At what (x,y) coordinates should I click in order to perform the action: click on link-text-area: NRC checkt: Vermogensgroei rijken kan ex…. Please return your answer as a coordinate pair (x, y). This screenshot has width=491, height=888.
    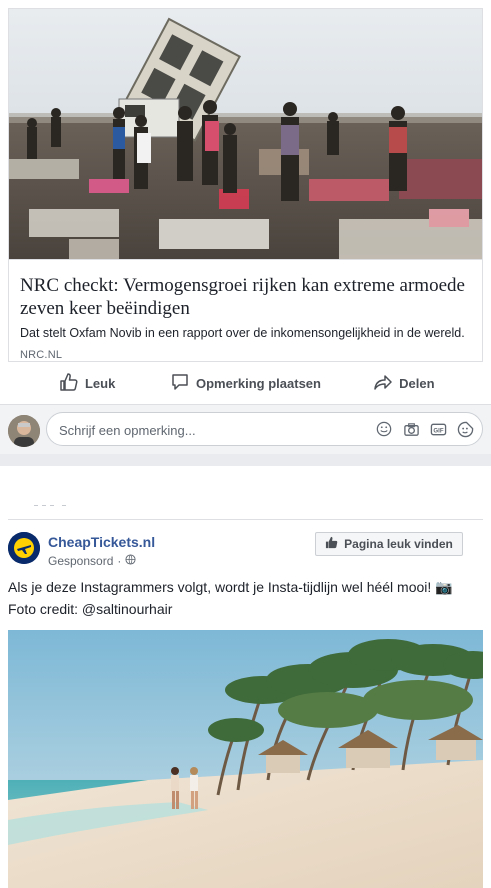
    Looking at the image, I should click on (245, 310).